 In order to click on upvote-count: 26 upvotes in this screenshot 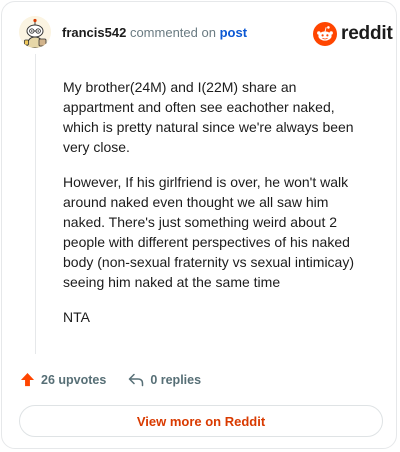, I will do `click(74, 379)`.